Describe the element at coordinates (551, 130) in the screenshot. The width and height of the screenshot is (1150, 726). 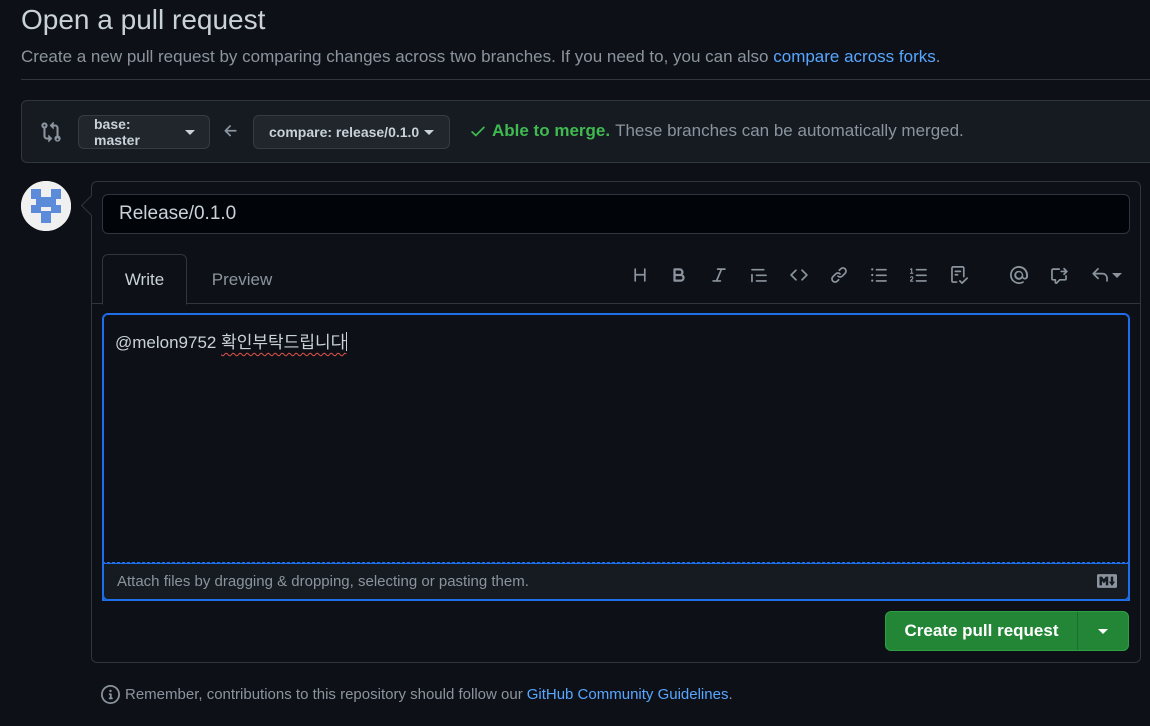
I see `merge-ok-label: Able to merge.` at that location.